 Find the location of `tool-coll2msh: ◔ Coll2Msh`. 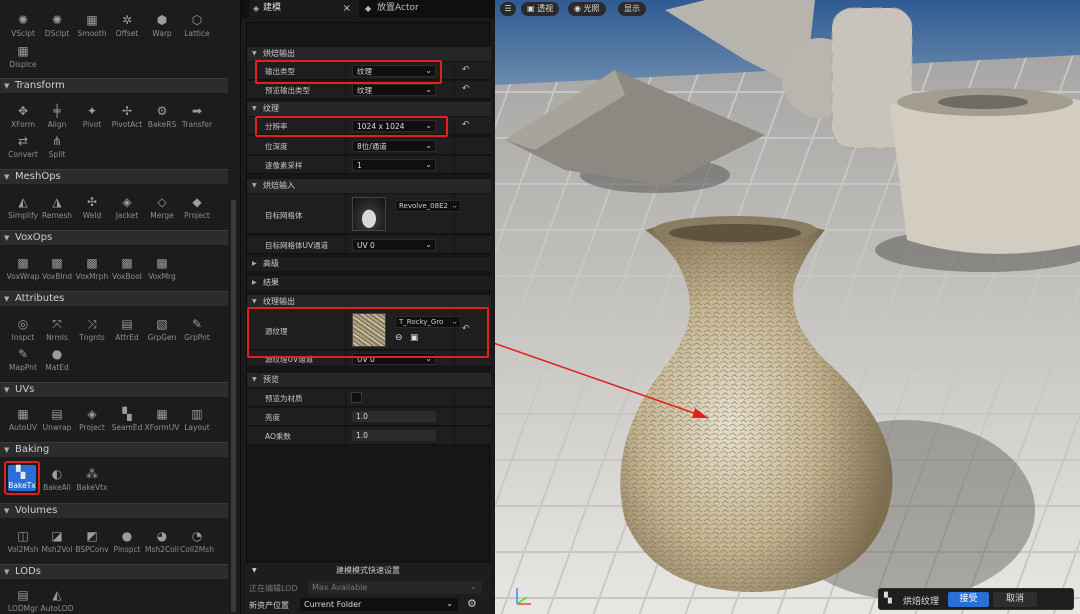

tool-coll2msh: ◔ Coll2Msh is located at coordinates (197, 543).